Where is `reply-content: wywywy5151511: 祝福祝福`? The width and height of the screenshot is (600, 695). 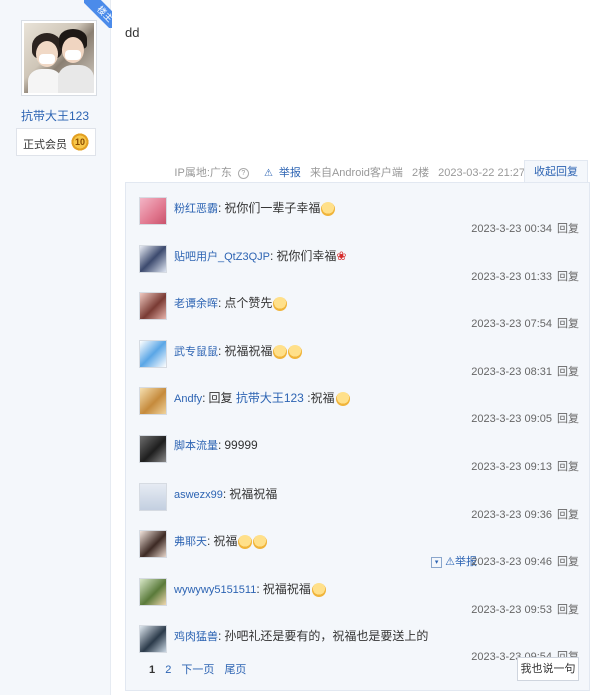
reply-content: wywywy5151511: 祝福祝福 is located at coordinates (250, 588).